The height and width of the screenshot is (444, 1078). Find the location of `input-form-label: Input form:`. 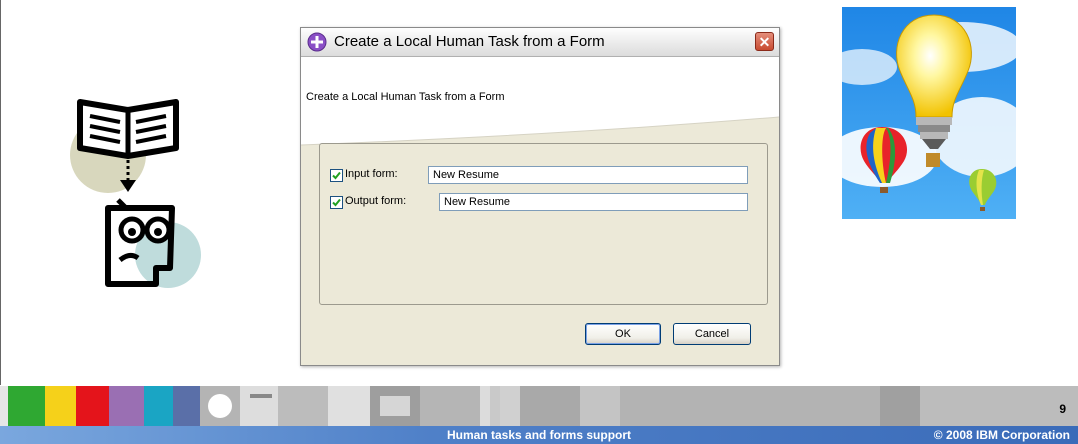

input-form-label: Input form: is located at coordinates (371, 174).